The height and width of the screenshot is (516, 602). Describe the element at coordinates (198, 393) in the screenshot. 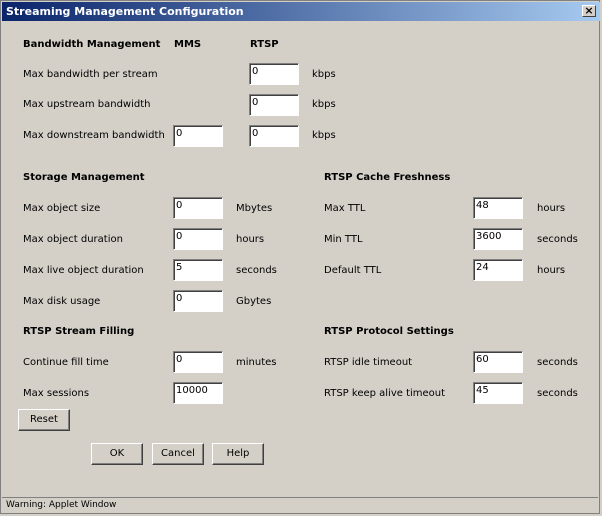

I see `max-sessions-field: 10000` at that location.